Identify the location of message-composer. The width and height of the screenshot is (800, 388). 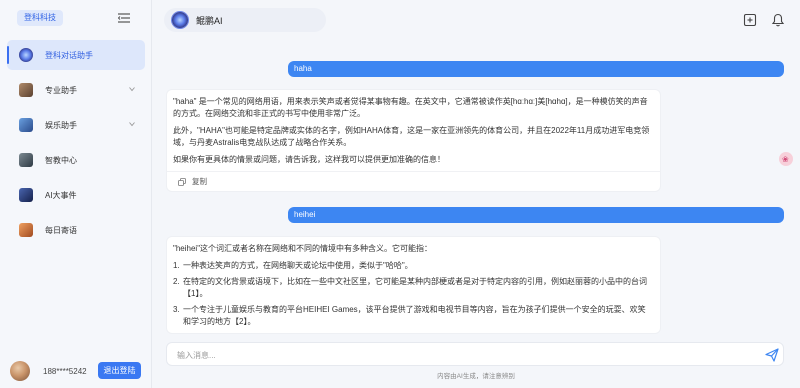
(475, 354).